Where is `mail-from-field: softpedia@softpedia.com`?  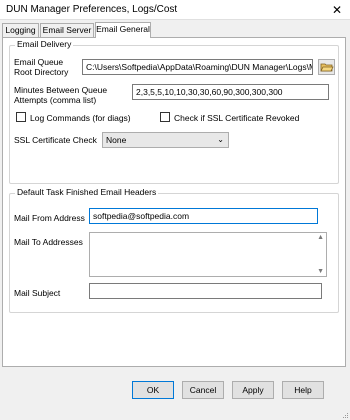
mail-from-field: softpedia@softpedia.com is located at coordinates (203, 216).